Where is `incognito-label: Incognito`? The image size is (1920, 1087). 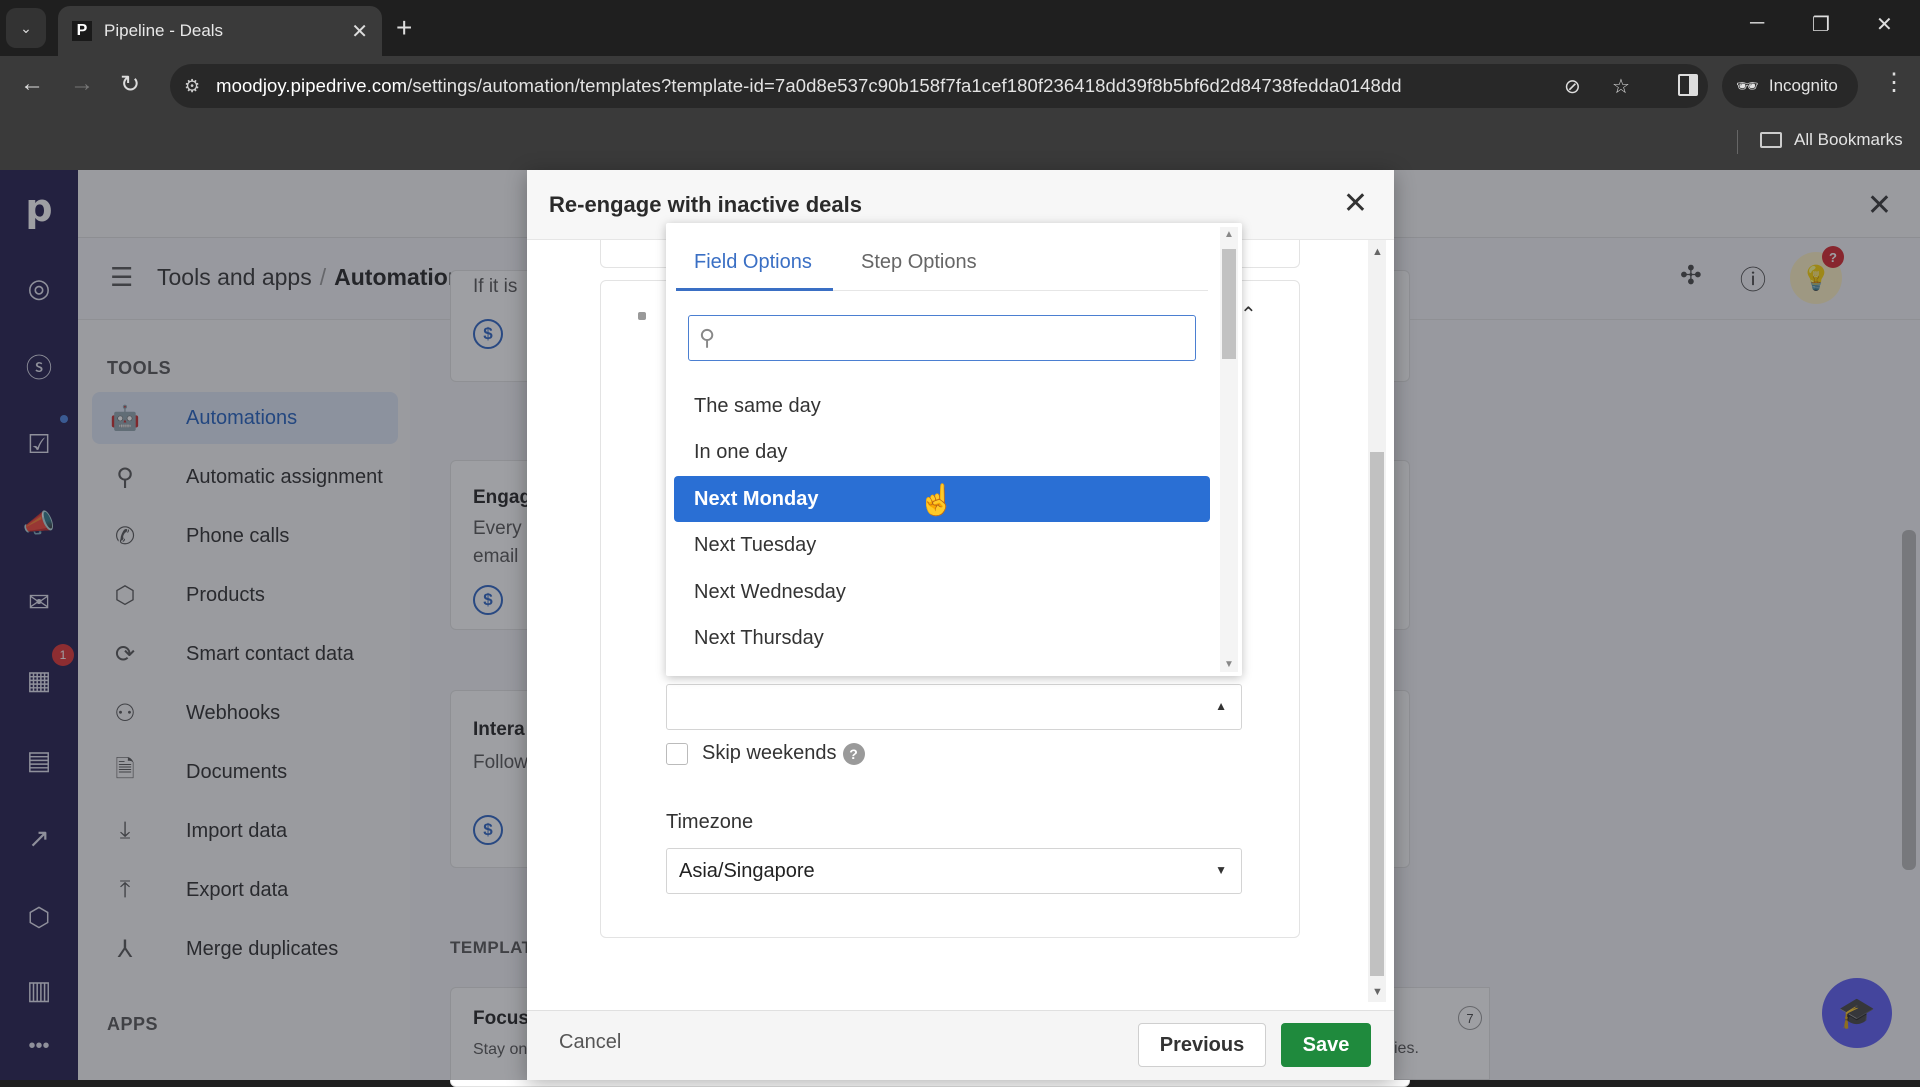
incognito-label: Incognito is located at coordinates (1803, 85).